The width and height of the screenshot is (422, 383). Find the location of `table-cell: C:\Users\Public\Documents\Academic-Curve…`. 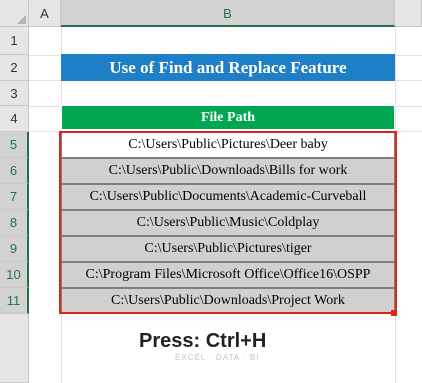

table-cell: C:\Users\Public\Documents\Academic-Curve… is located at coordinates (228, 197).